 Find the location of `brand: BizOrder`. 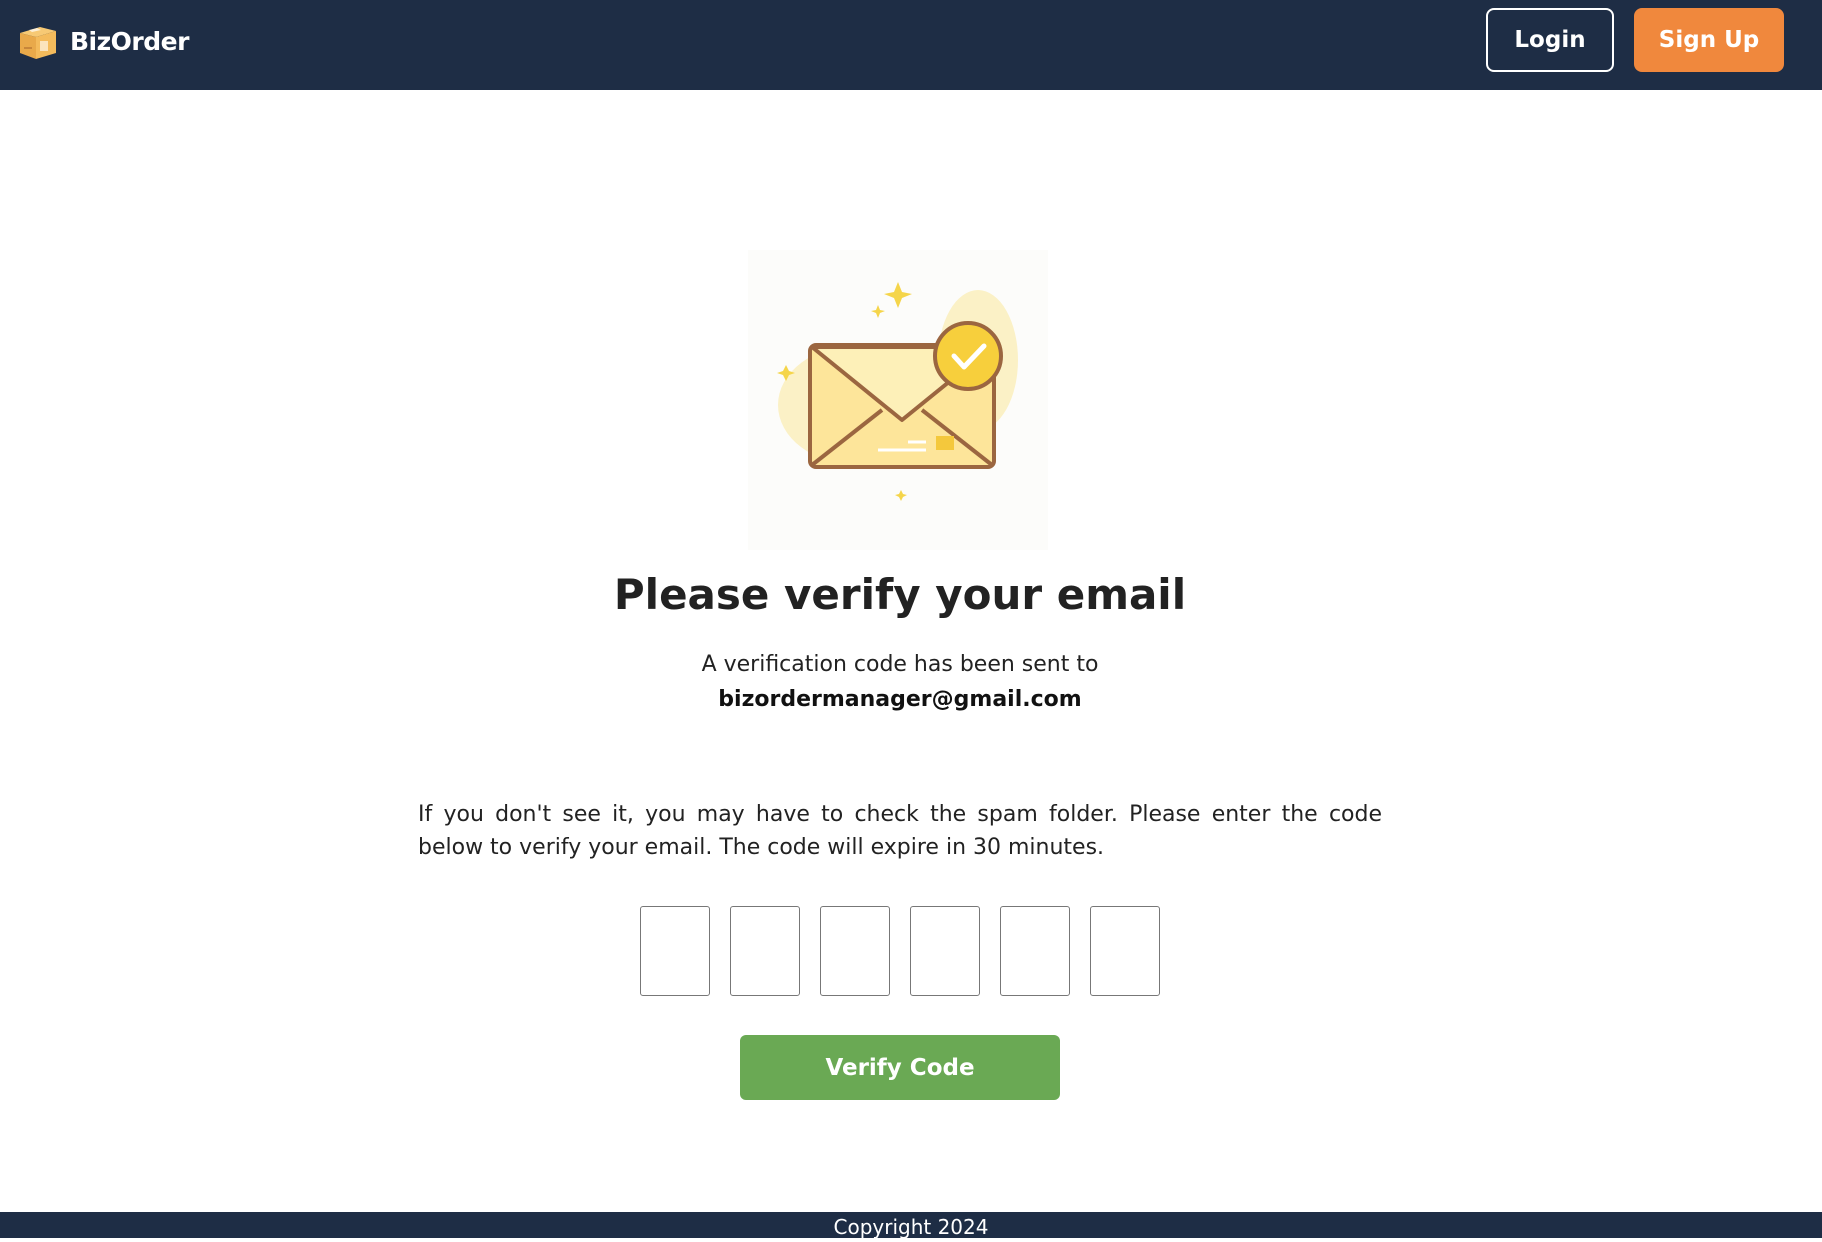

brand: BizOrder is located at coordinates (102, 41).